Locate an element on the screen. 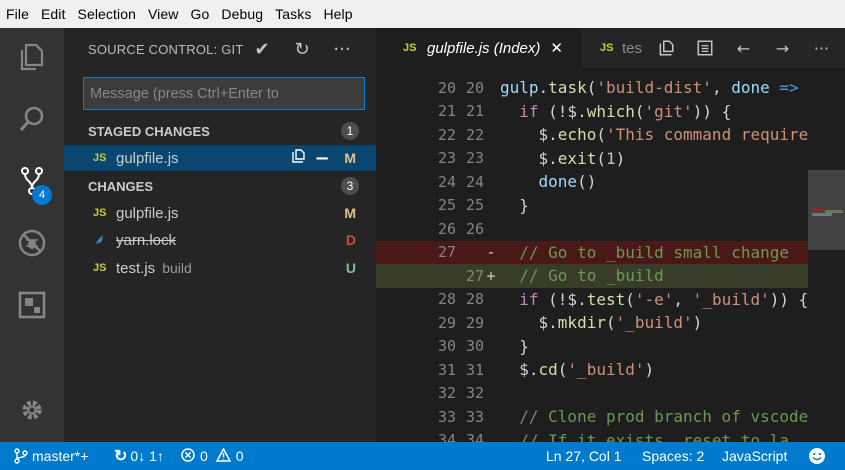 Image resolution: width=845 pixels, height=470 pixels. menu-tasks: Tasks is located at coordinates (293, 14).